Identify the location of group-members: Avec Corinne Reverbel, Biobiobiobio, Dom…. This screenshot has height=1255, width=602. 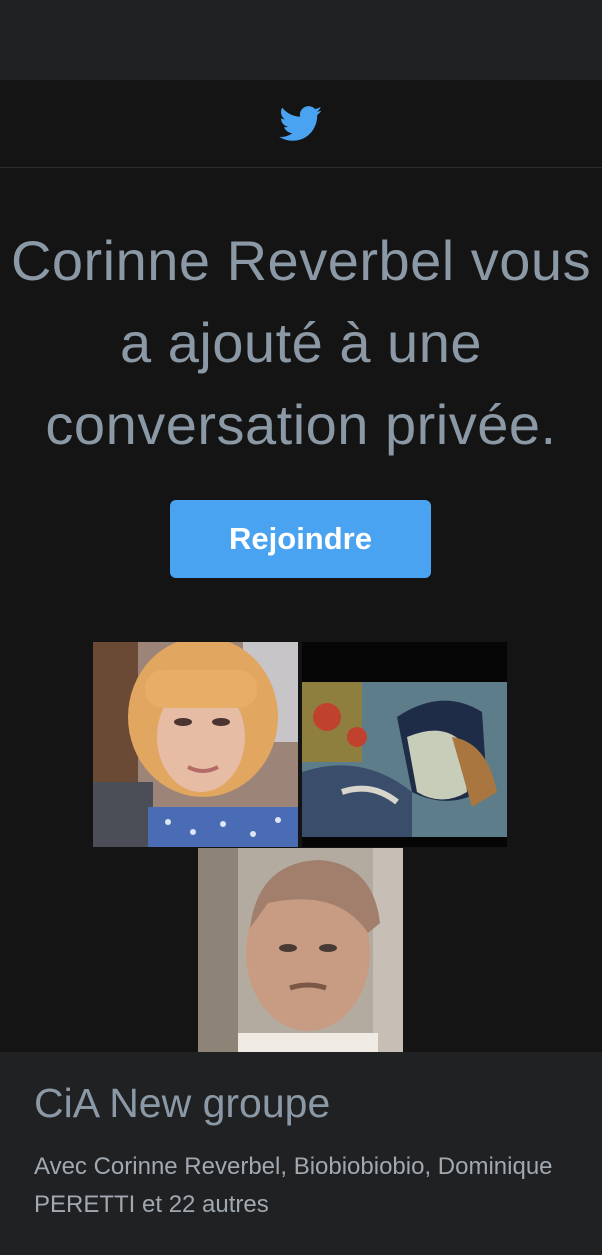
(293, 1185).